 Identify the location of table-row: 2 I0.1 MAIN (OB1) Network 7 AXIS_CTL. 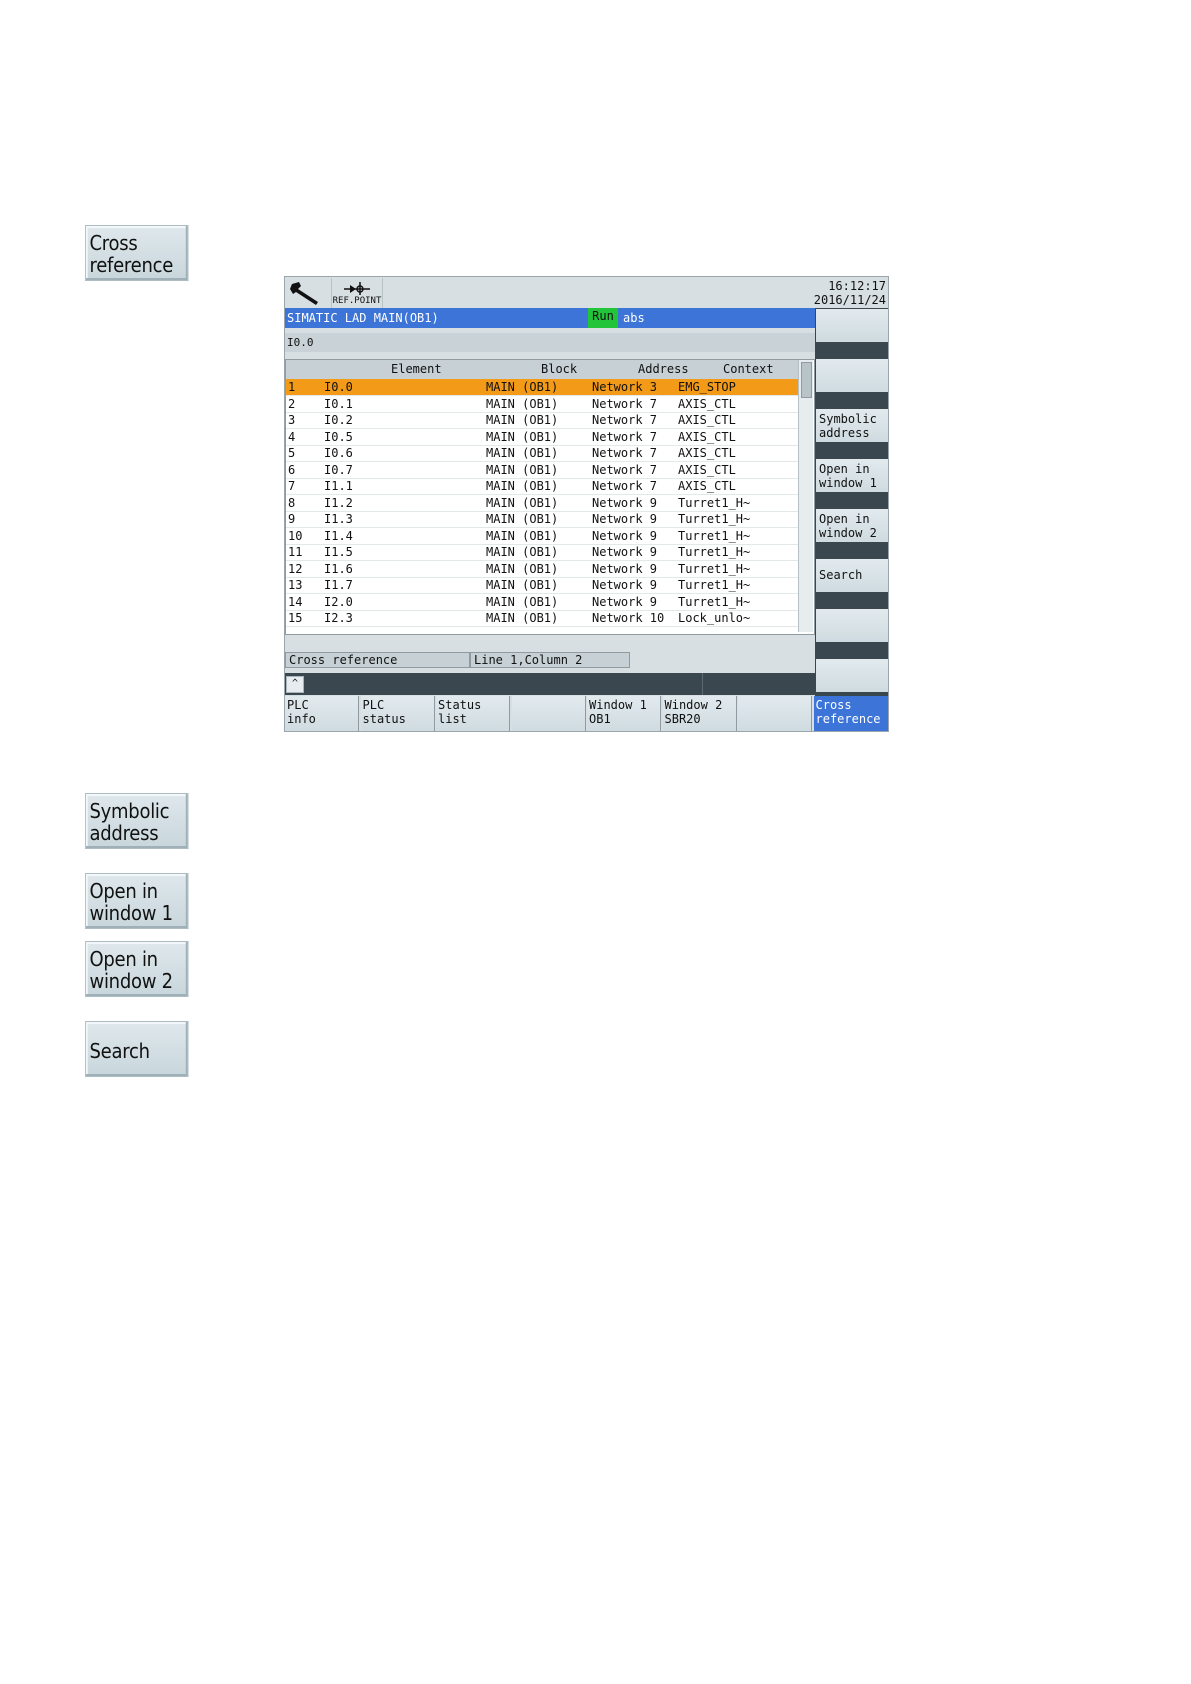
(542, 404).